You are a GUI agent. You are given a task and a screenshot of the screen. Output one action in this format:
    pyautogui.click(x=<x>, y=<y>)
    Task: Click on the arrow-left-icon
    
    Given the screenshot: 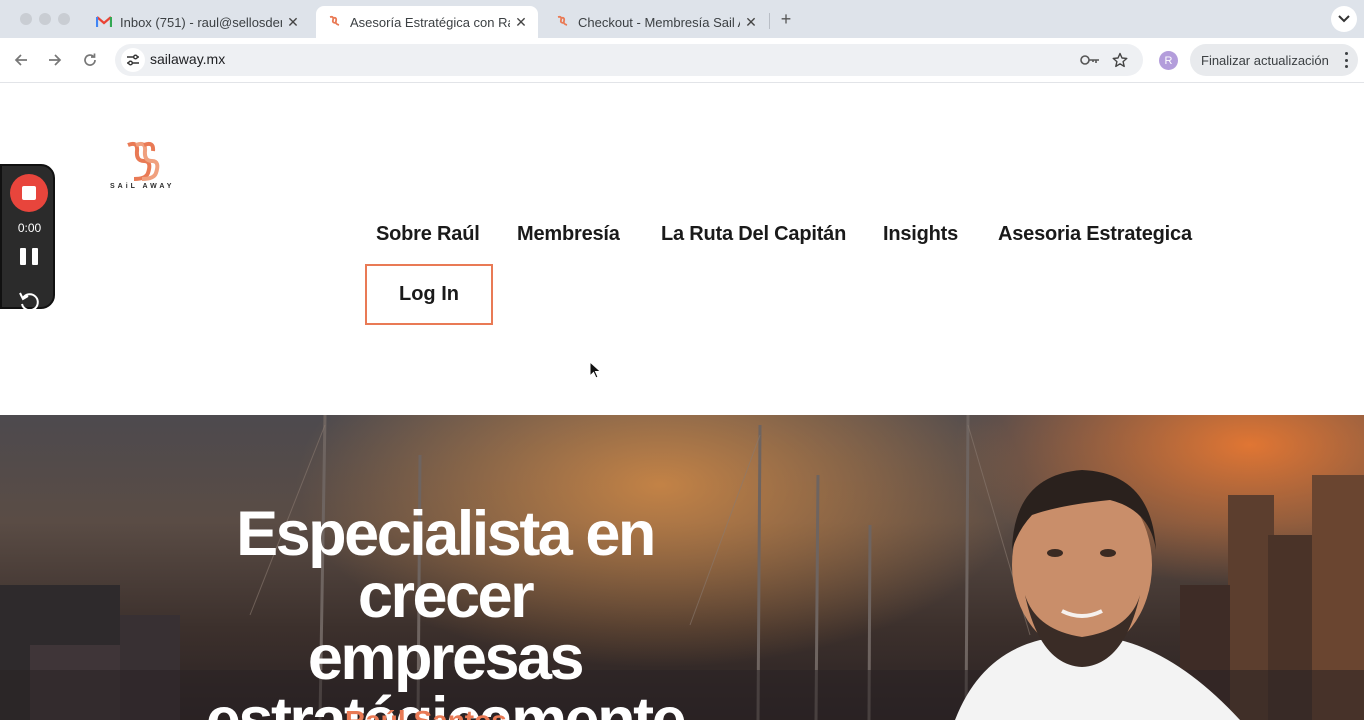 What is the action you would take?
    pyautogui.click(x=20, y=60)
    